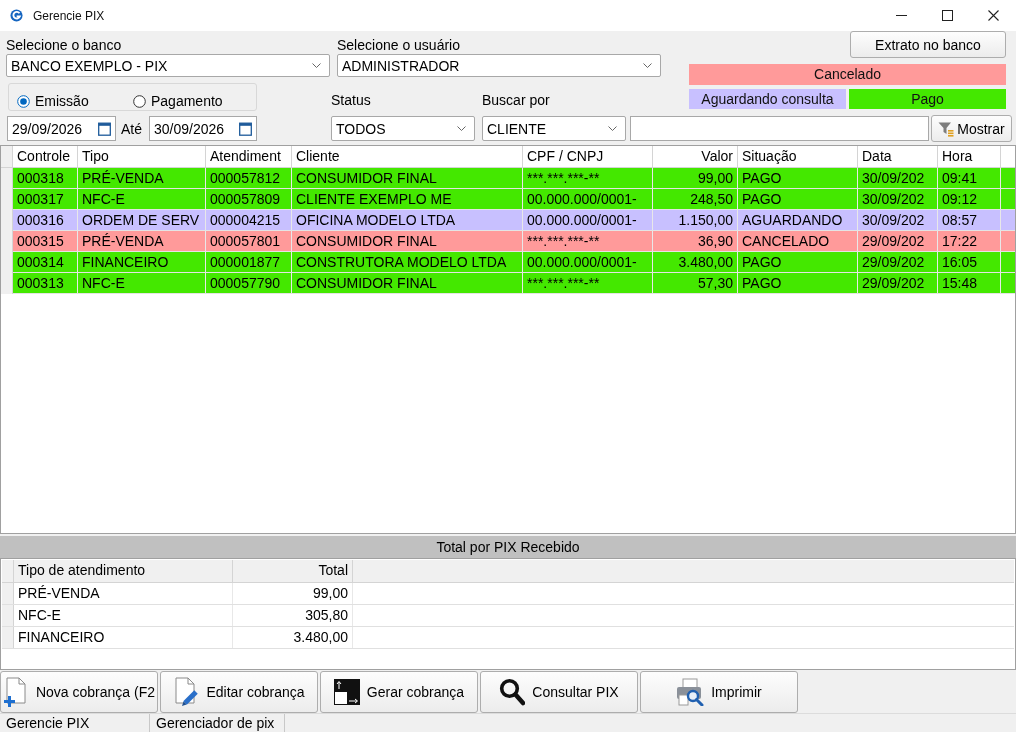 The image size is (1016, 732). I want to click on table-cell: 000315, so click(45, 241).